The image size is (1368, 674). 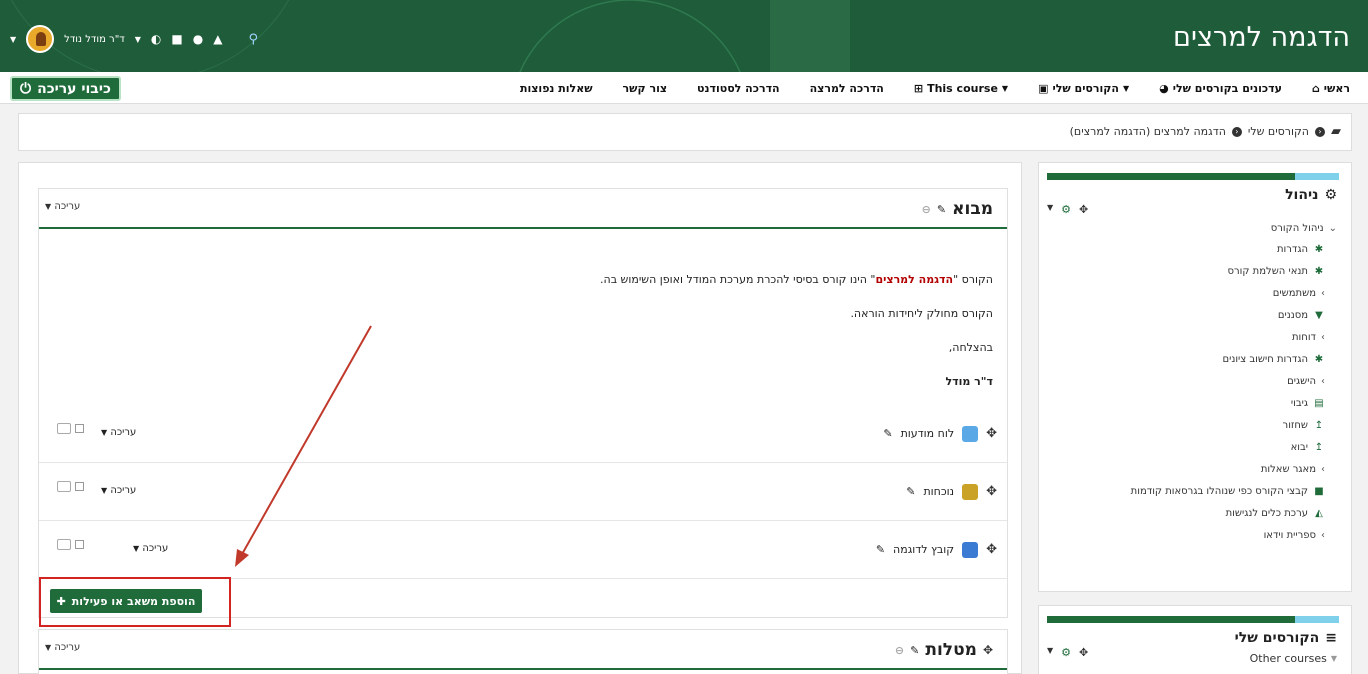 I want to click on nav-student-guide-label: הדרכה לסטודנט, so click(x=738, y=88).